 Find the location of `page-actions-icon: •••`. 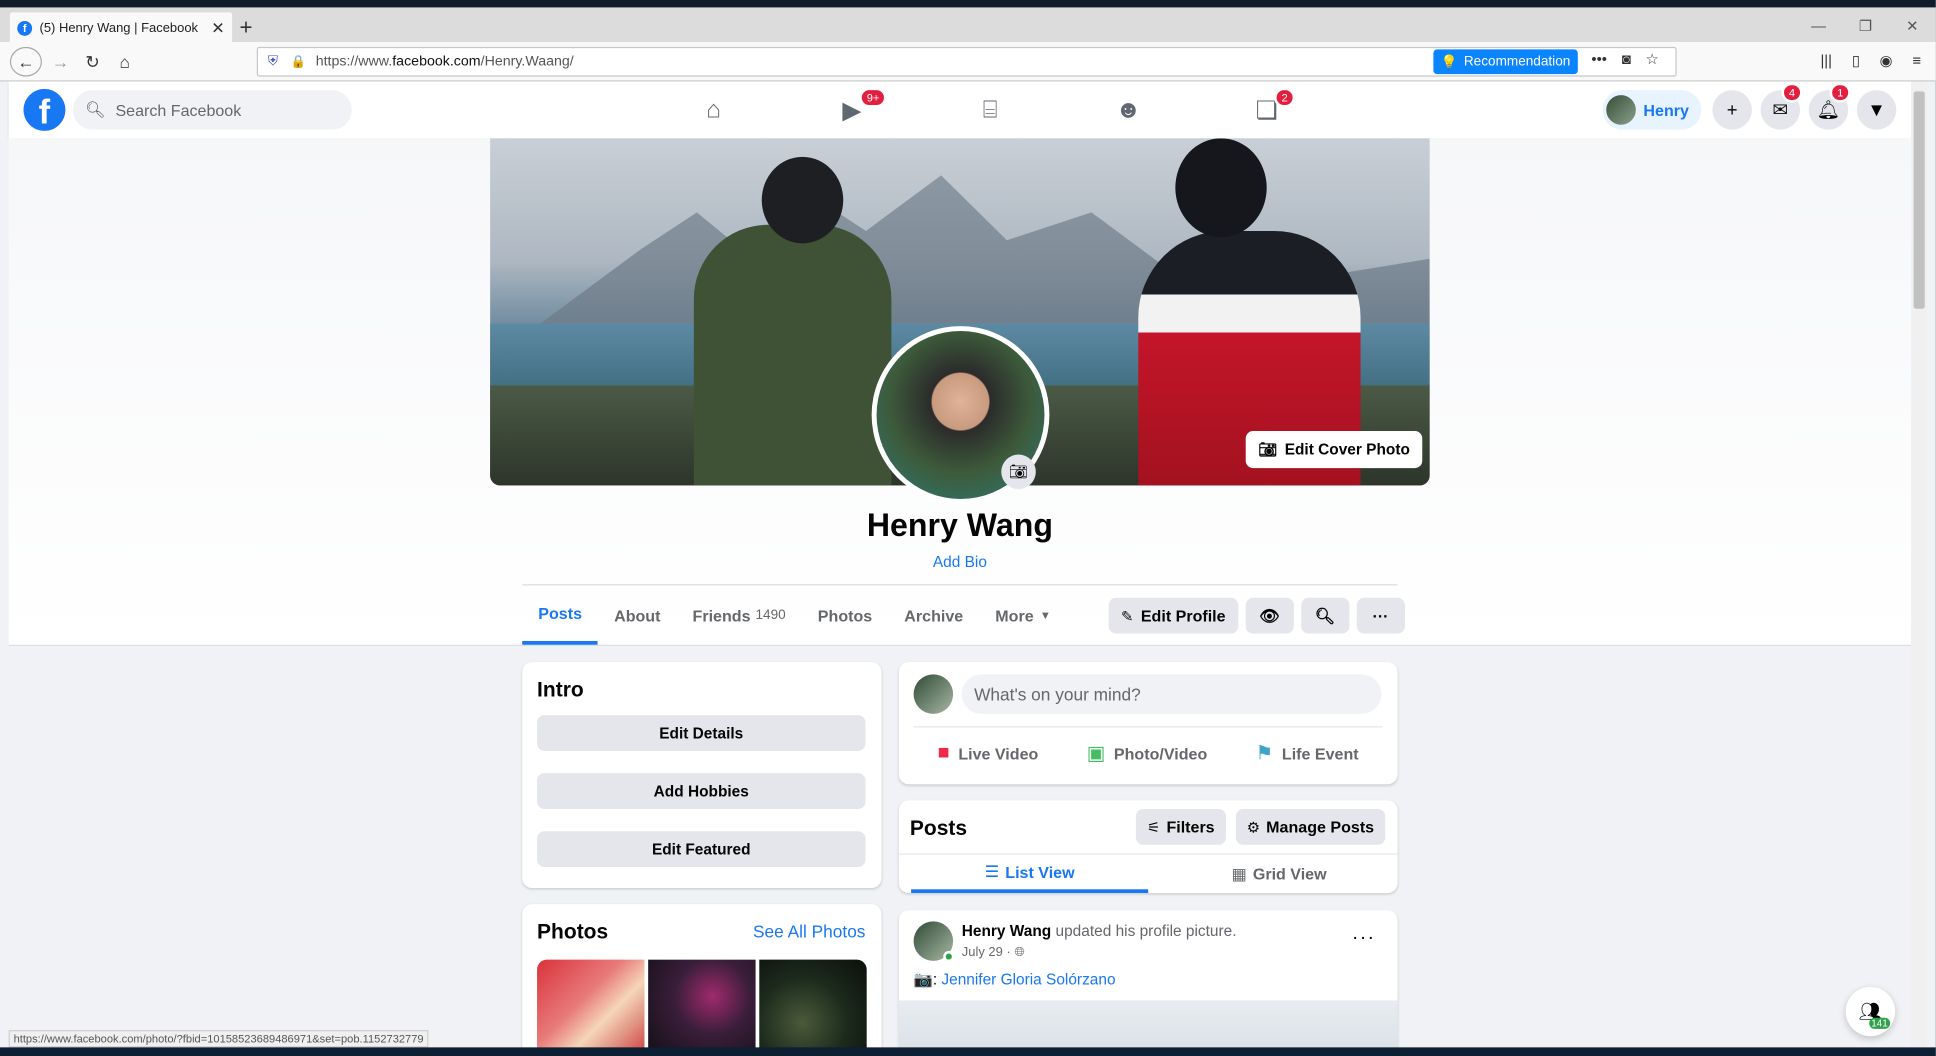

page-actions-icon: ••• is located at coordinates (1599, 59).